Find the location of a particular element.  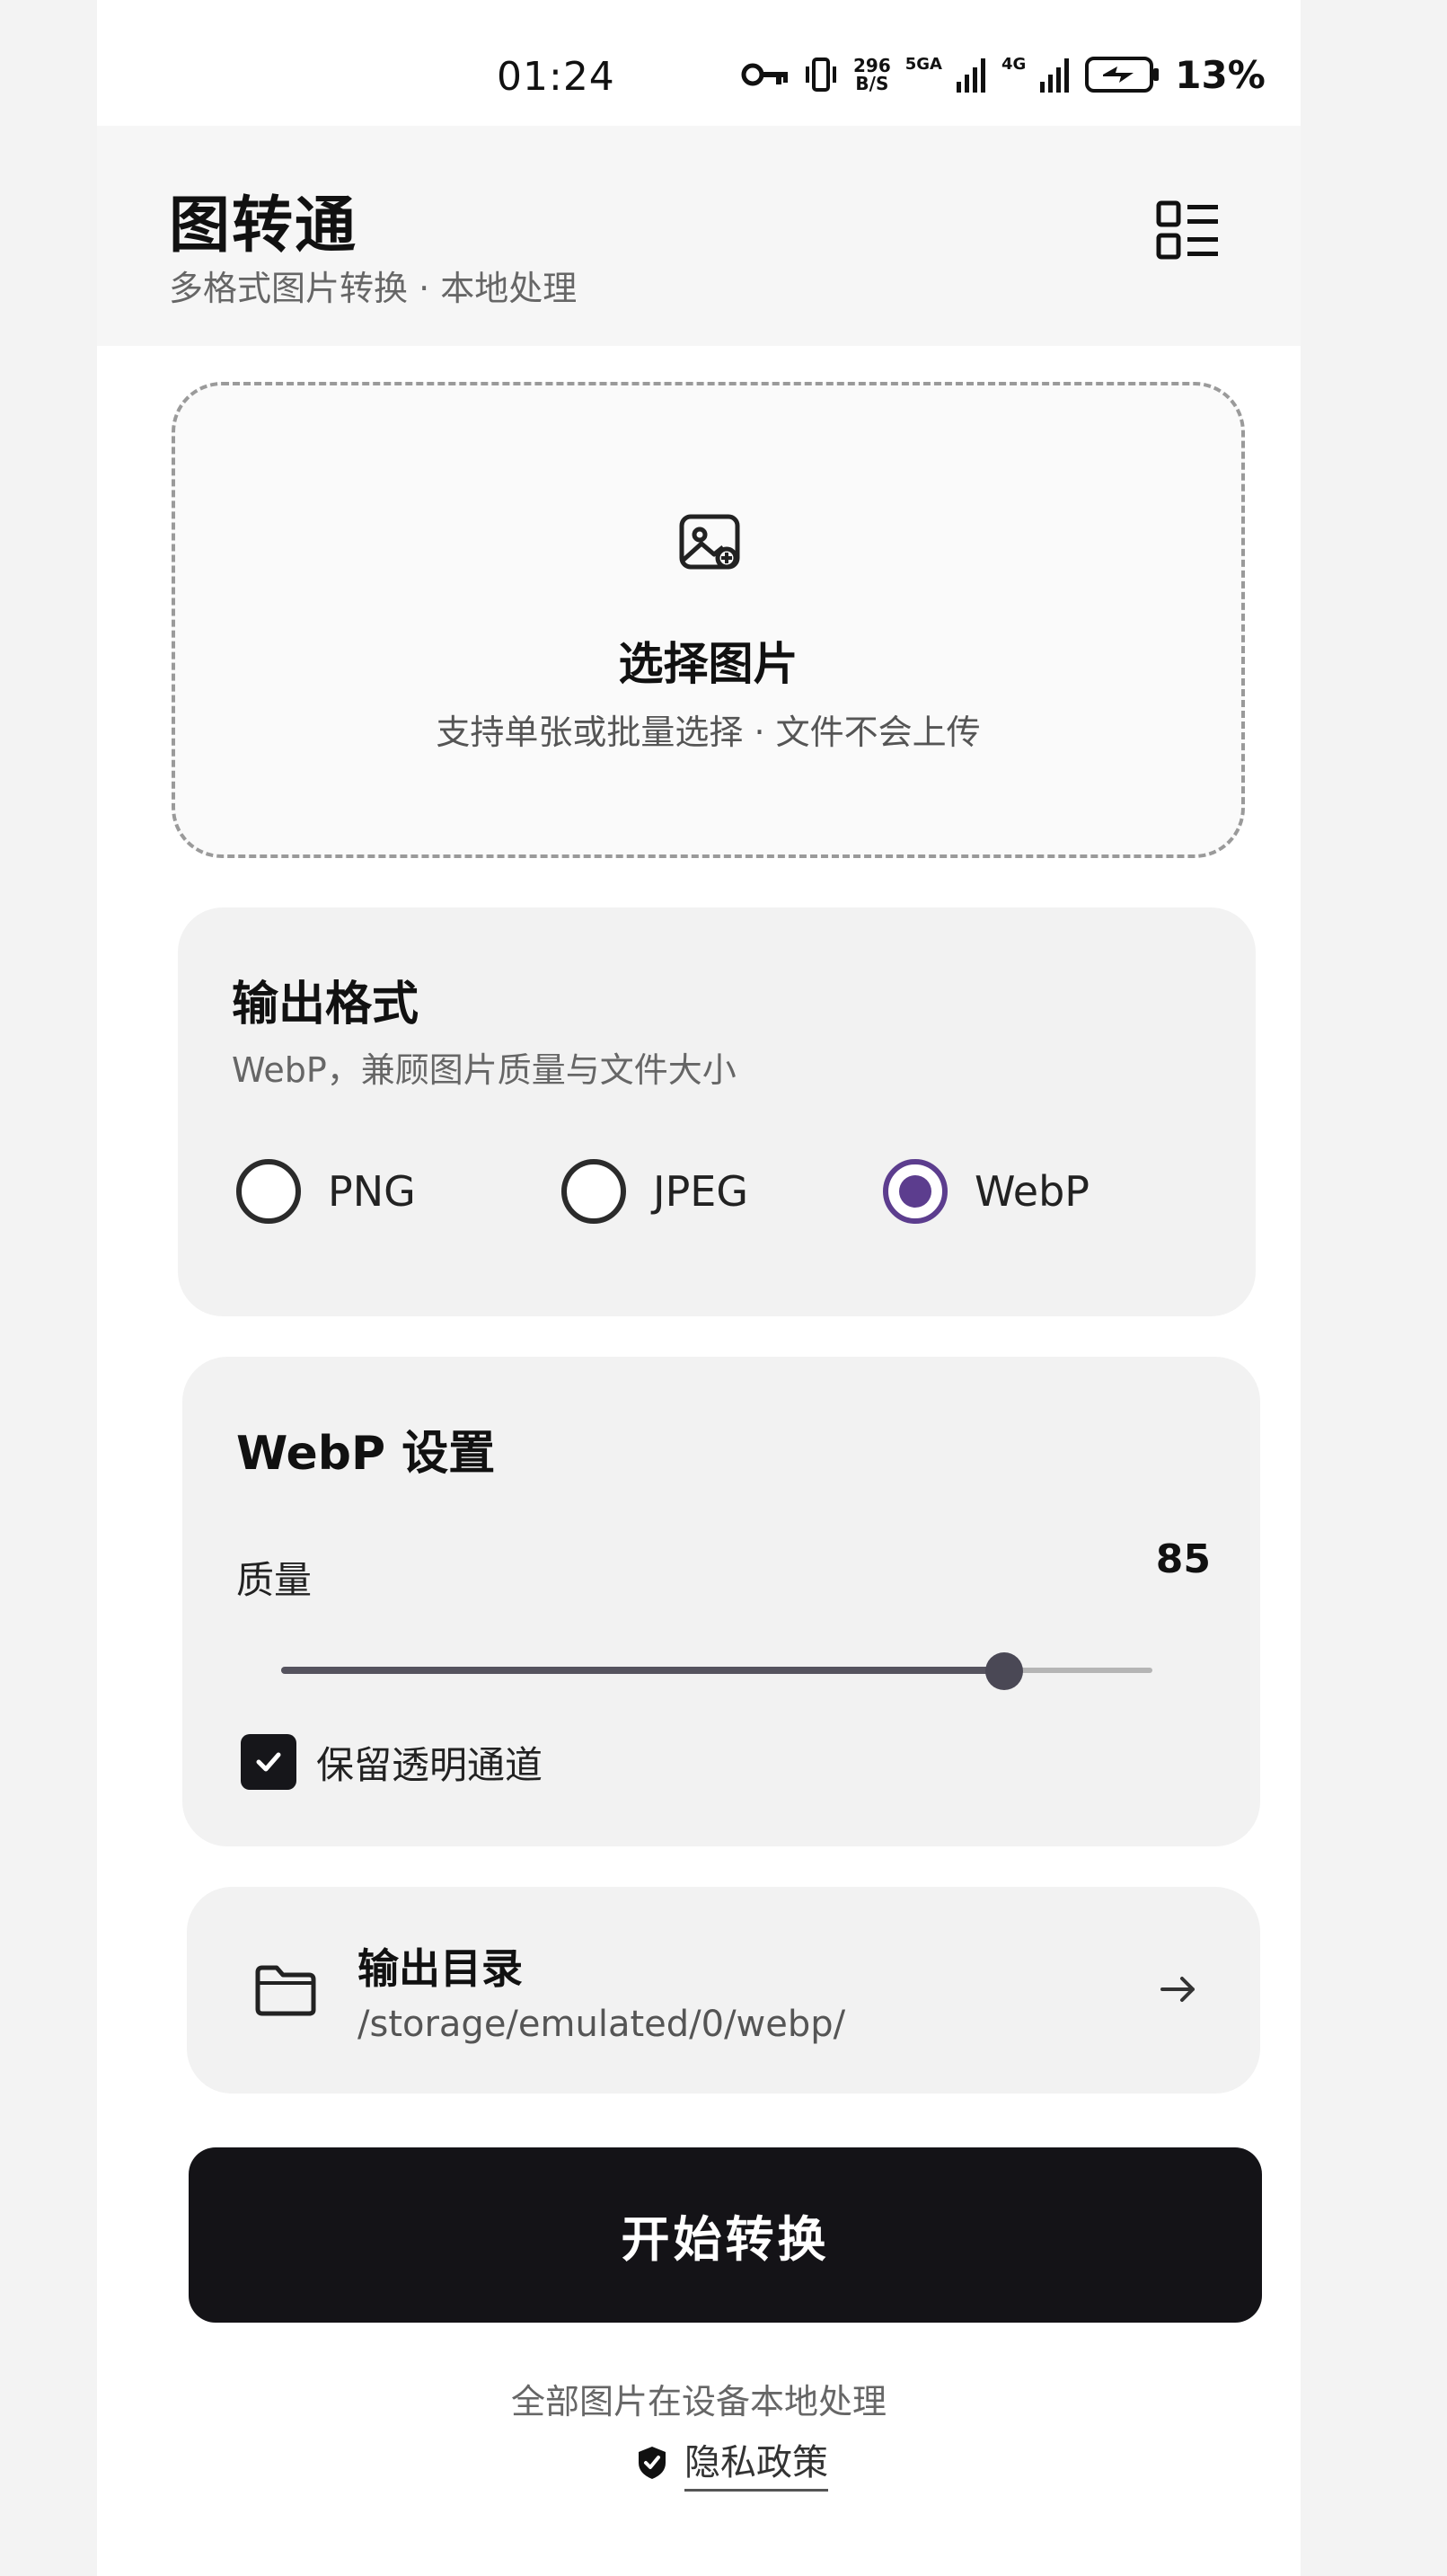

shield-check-icon is located at coordinates (652, 2462).